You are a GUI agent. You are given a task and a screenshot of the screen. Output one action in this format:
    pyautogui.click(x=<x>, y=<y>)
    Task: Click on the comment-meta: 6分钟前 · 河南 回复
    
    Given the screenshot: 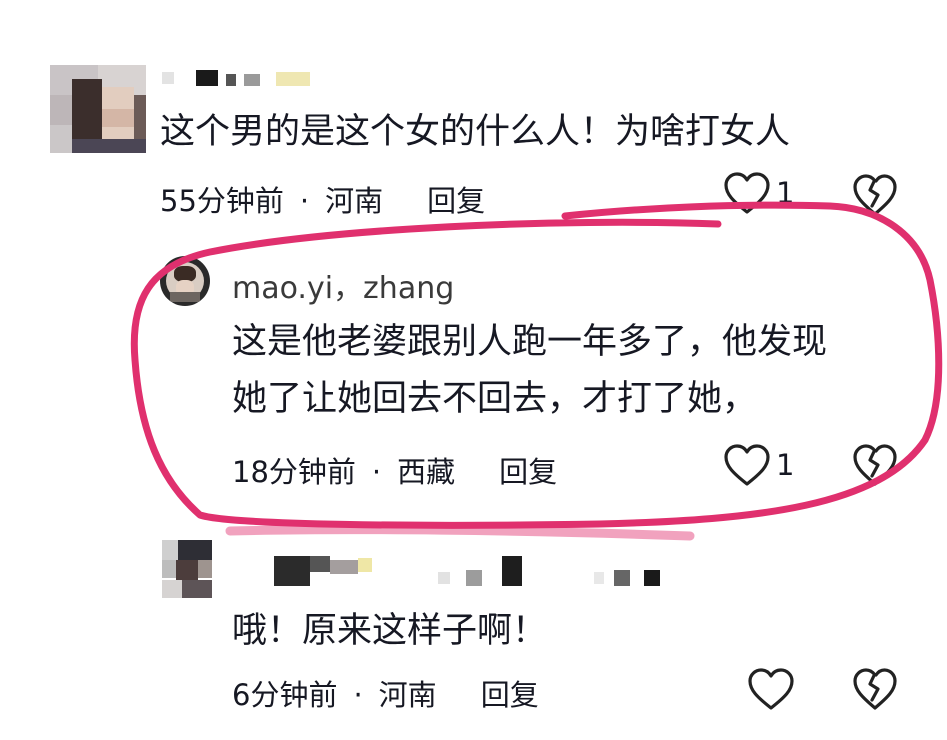 What is the action you would take?
    pyautogui.click(x=385, y=693)
    